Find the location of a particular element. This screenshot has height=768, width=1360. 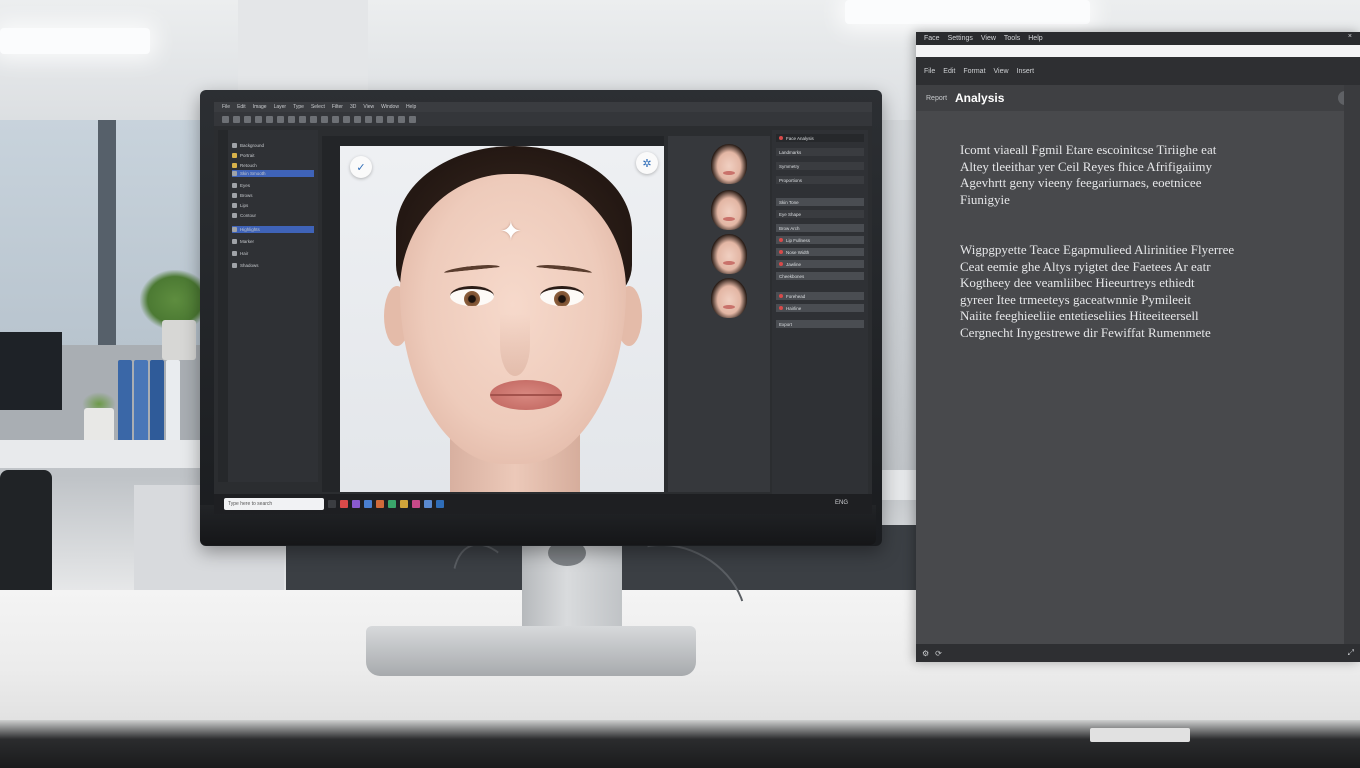

property-row: Brow Arch is located at coordinates (820, 228).